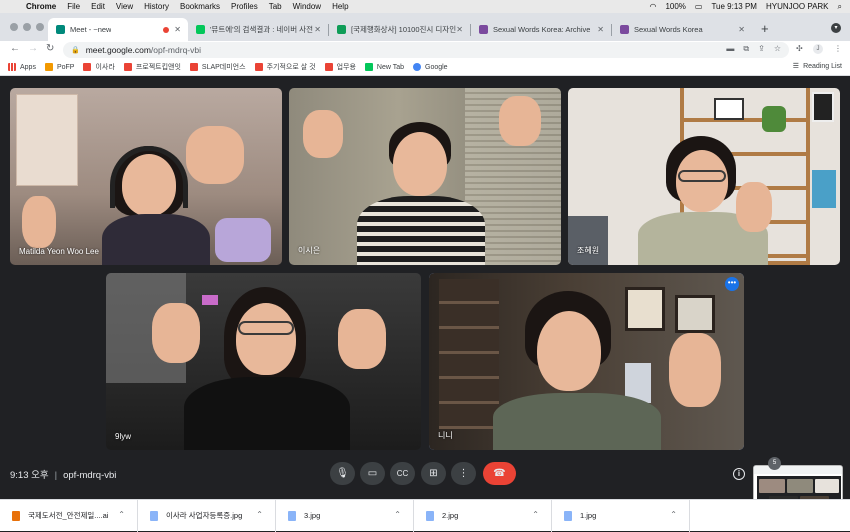  Describe the element at coordinates (426, 50) in the screenshot. I see `address-bar: 🔒 meet.google.com /opf-mdrq-vbi ▬ ⧉ ⇪ ☆` at that location.